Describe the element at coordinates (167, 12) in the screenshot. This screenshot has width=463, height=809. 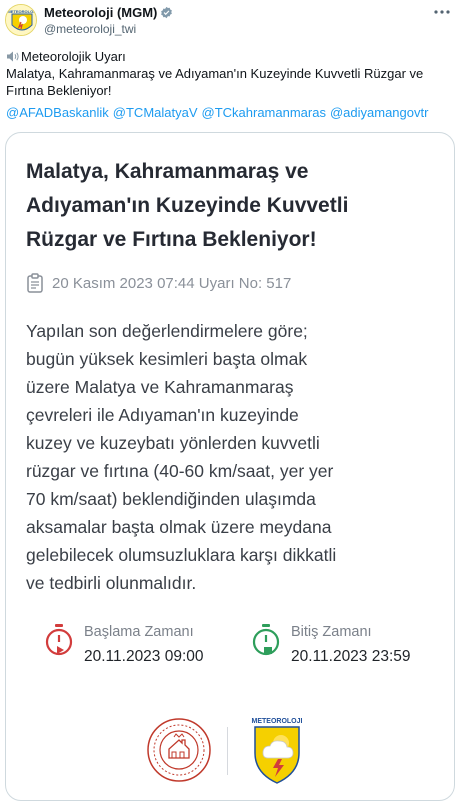
I see `verified-badge-icon` at that location.